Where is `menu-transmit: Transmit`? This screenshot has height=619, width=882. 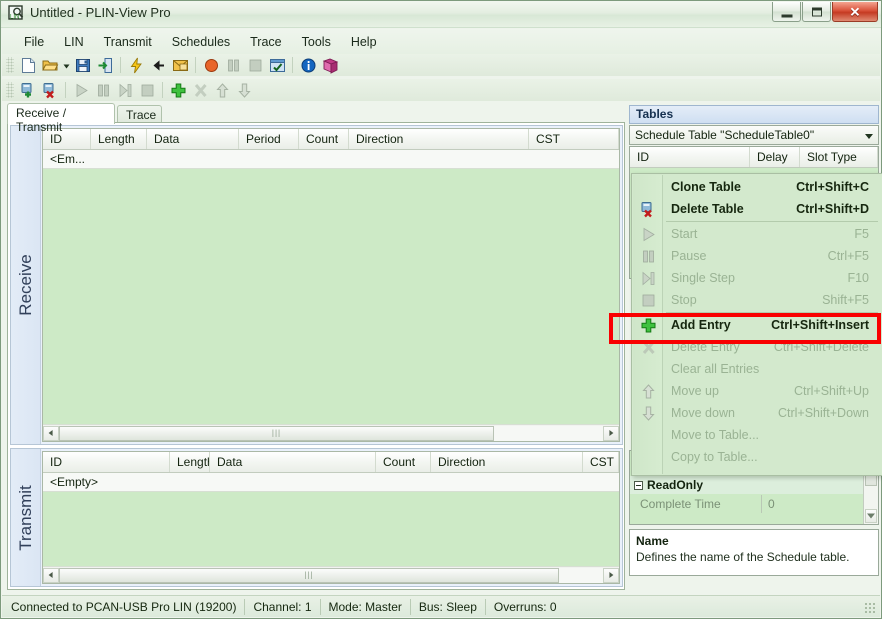 menu-transmit: Transmit is located at coordinates (128, 42).